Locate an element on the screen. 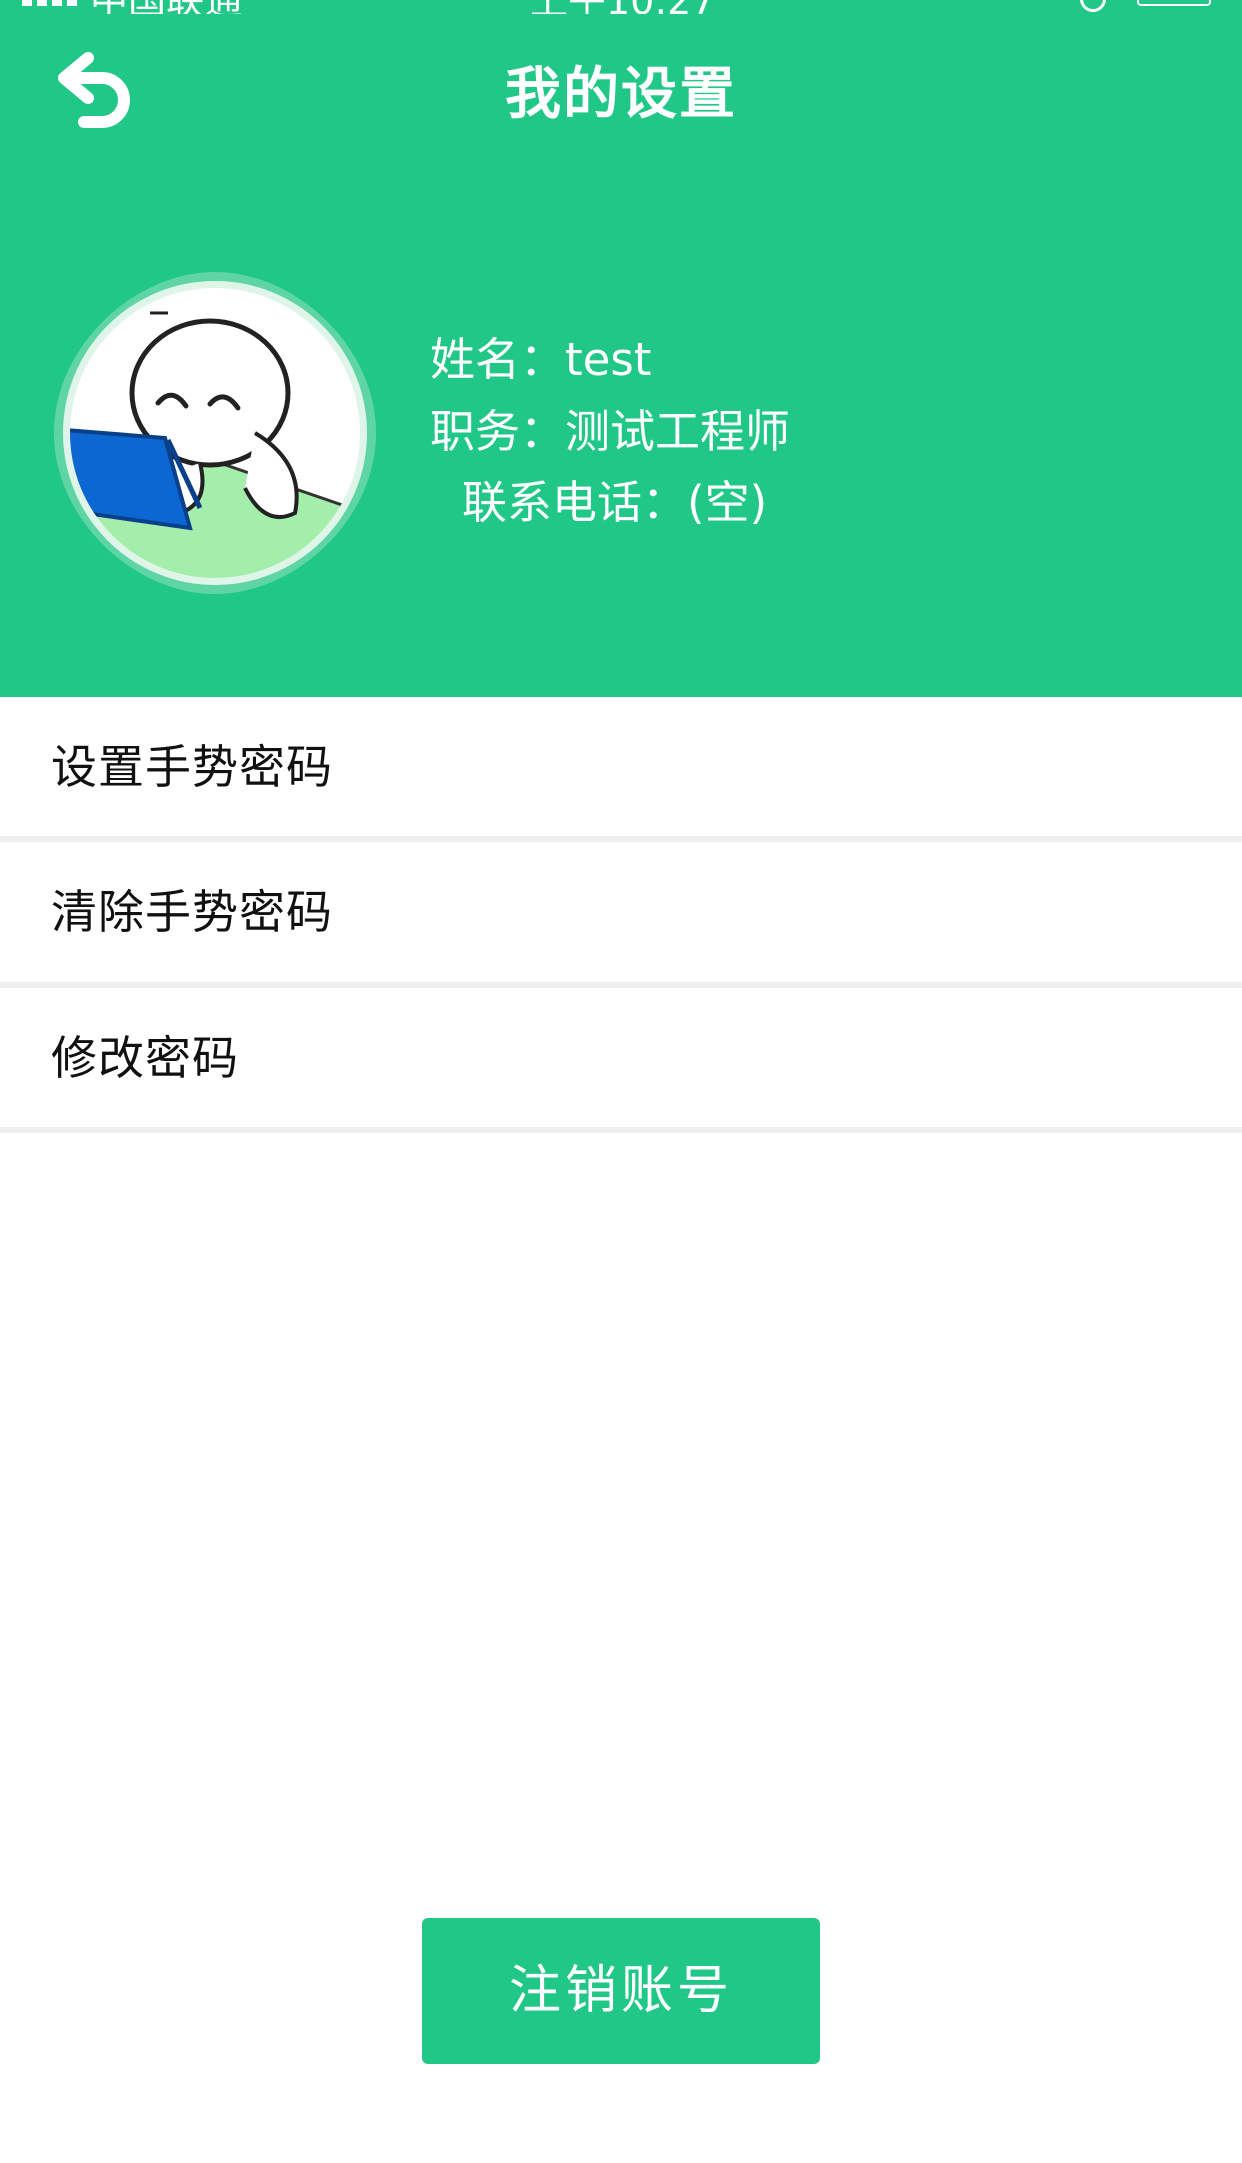  status-bar: 中国联通 上午10:27 is located at coordinates (621, 7).